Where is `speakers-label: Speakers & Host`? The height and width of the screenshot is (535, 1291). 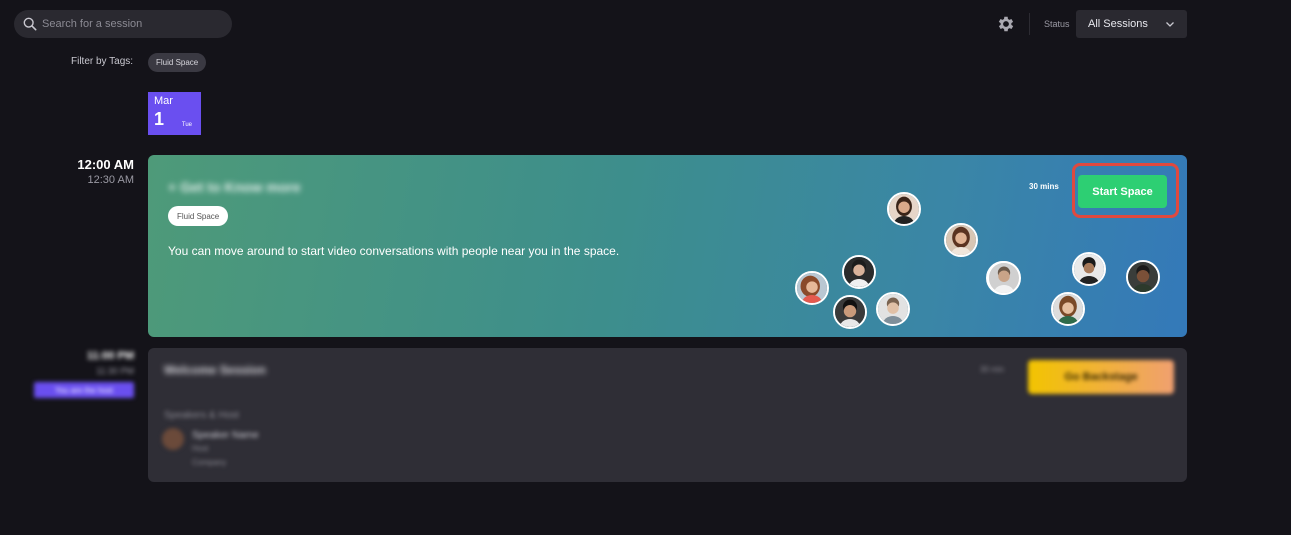
speakers-label: Speakers & Host is located at coordinates (202, 415).